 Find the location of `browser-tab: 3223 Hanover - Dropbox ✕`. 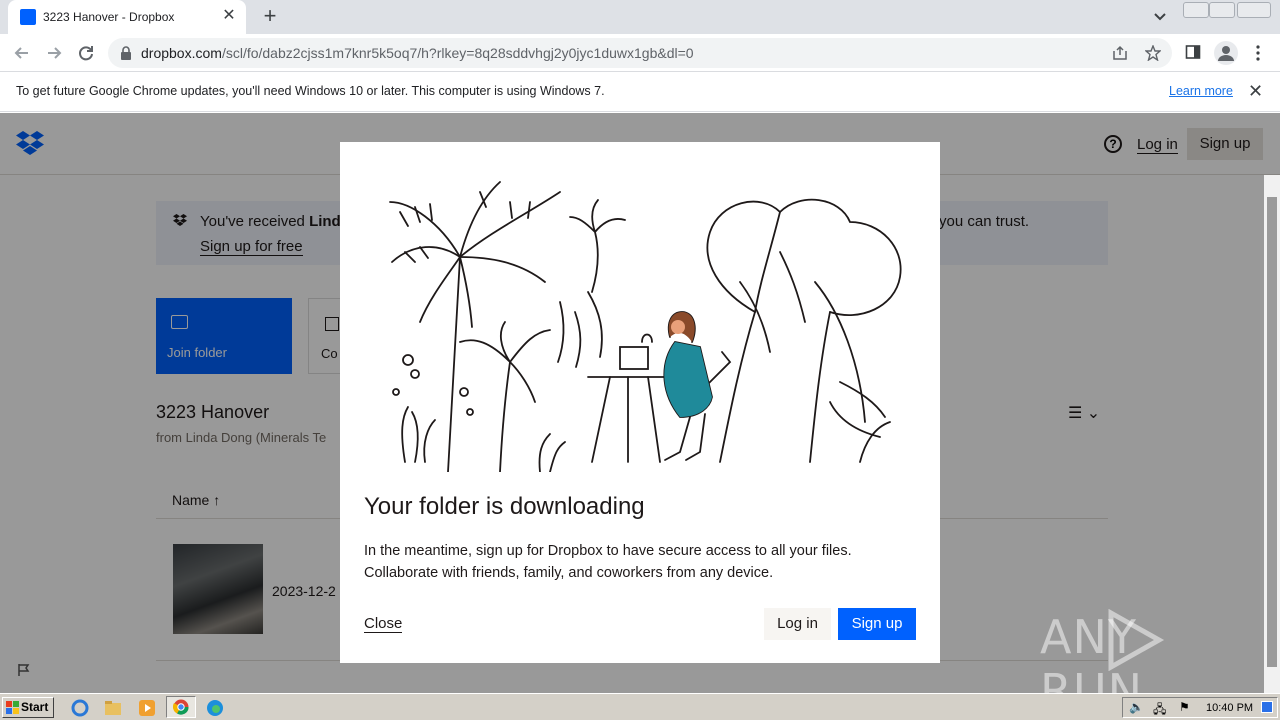

browser-tab: 3223 Hanover - Dropbox ✕ is located at coordinates (127, 17).